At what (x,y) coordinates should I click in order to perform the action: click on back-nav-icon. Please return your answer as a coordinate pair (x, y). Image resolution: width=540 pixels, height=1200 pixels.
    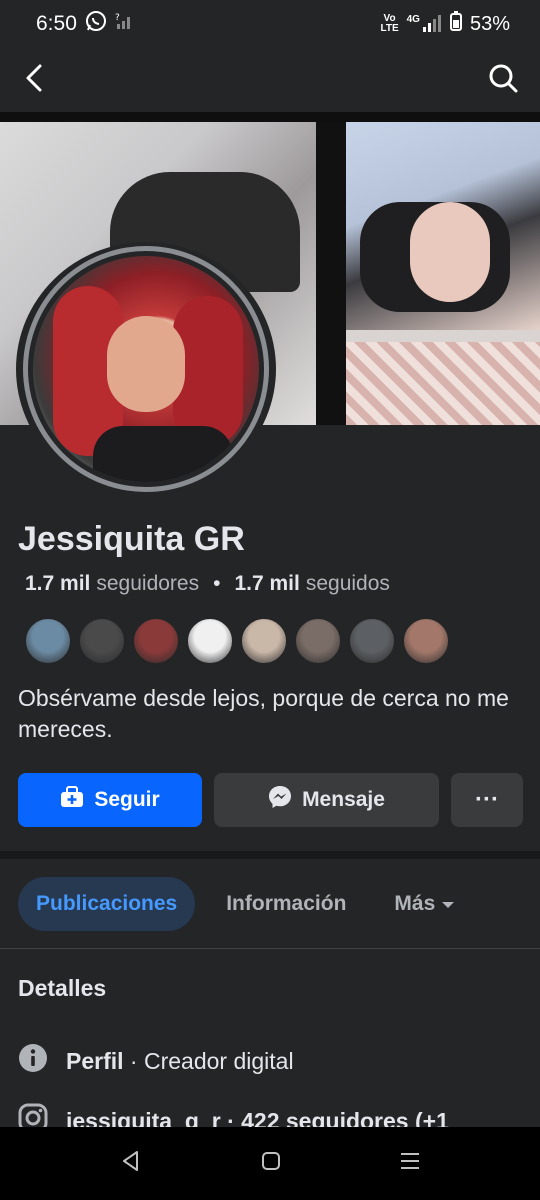
    Looking at the image, I should click on (131, 1163).